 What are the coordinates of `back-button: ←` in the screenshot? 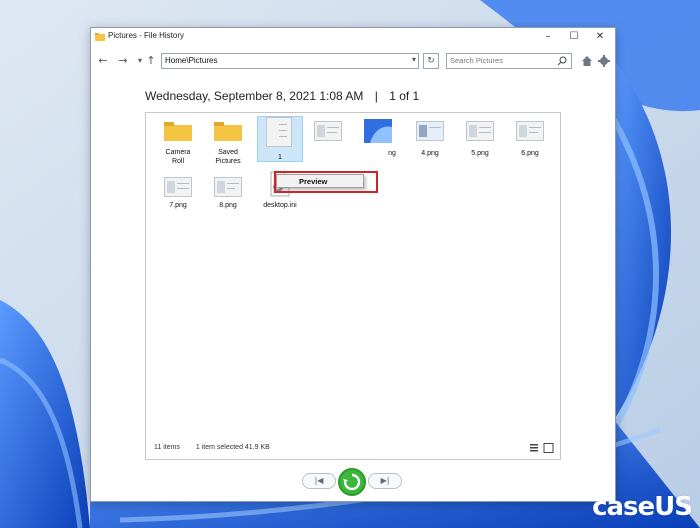 It's located at (103, 61).